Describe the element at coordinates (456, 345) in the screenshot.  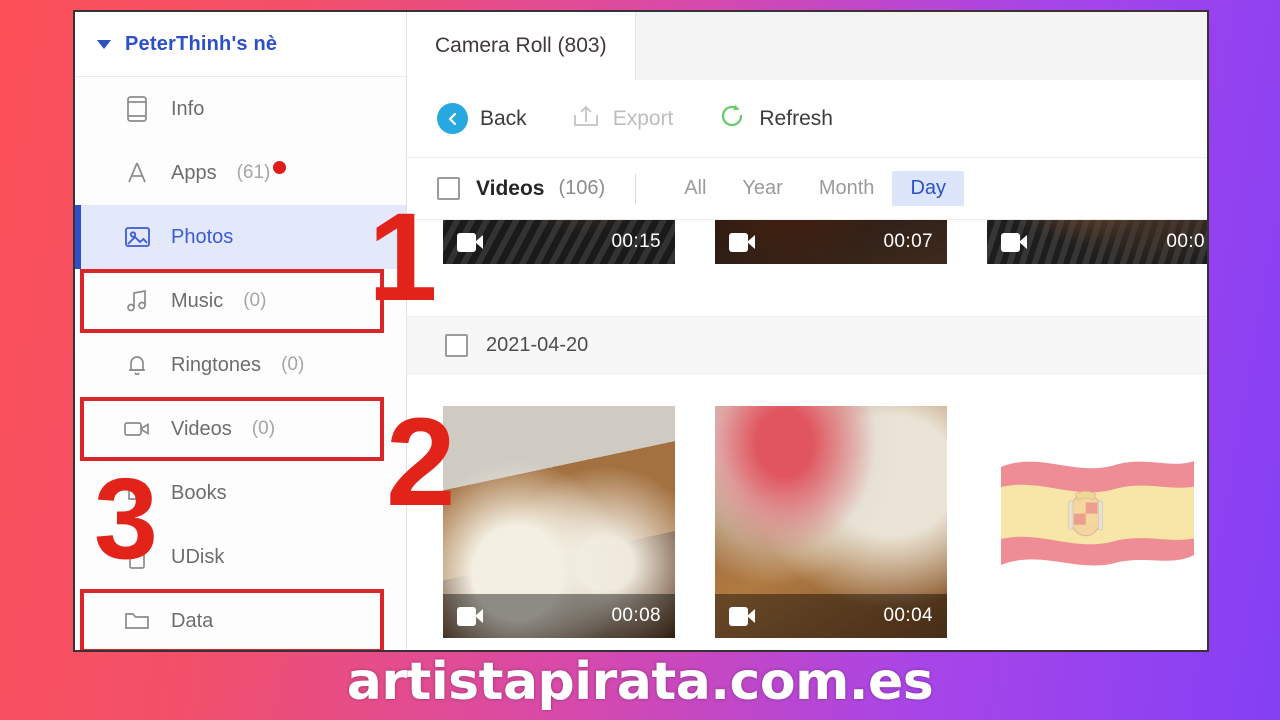
I see `date-group-checkbox` at that location.